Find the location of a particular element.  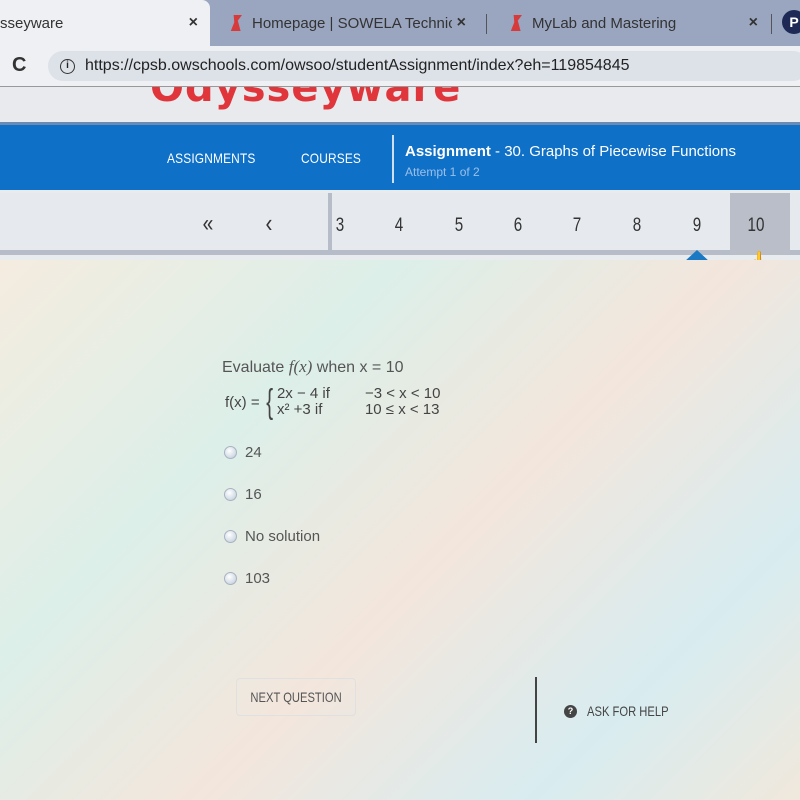

tab-sowela: Homepage | SOWELA Technical C × is located at coordinates (353, 23).